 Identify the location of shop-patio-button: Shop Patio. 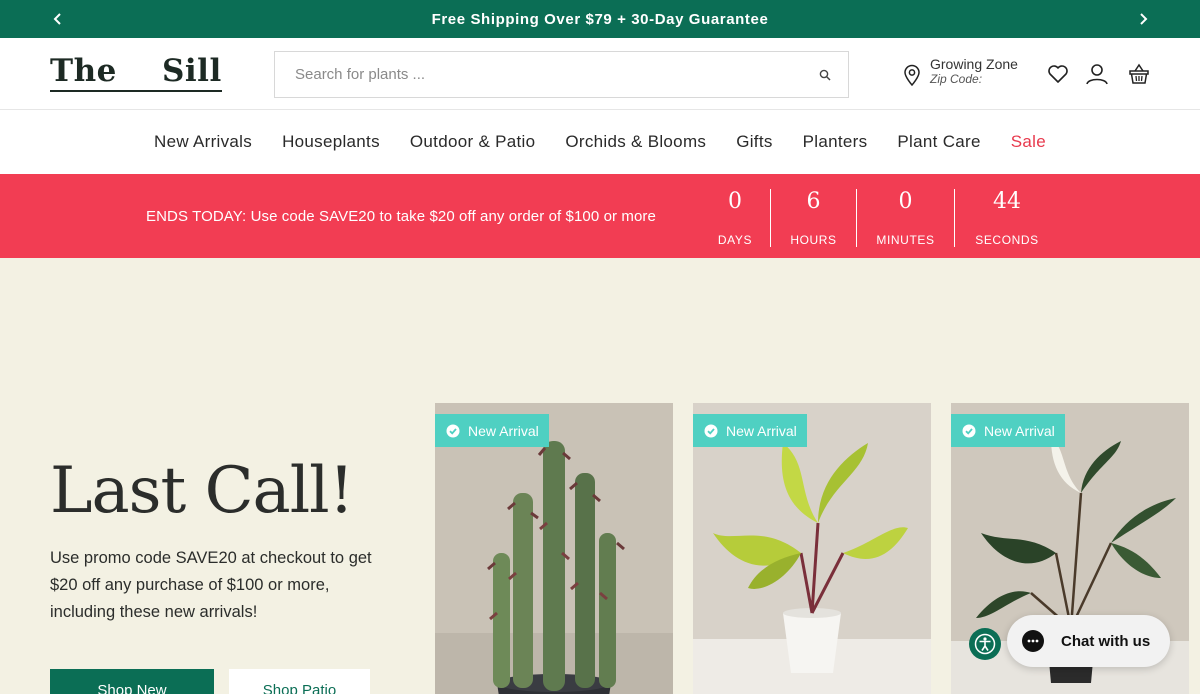
(299, 681).